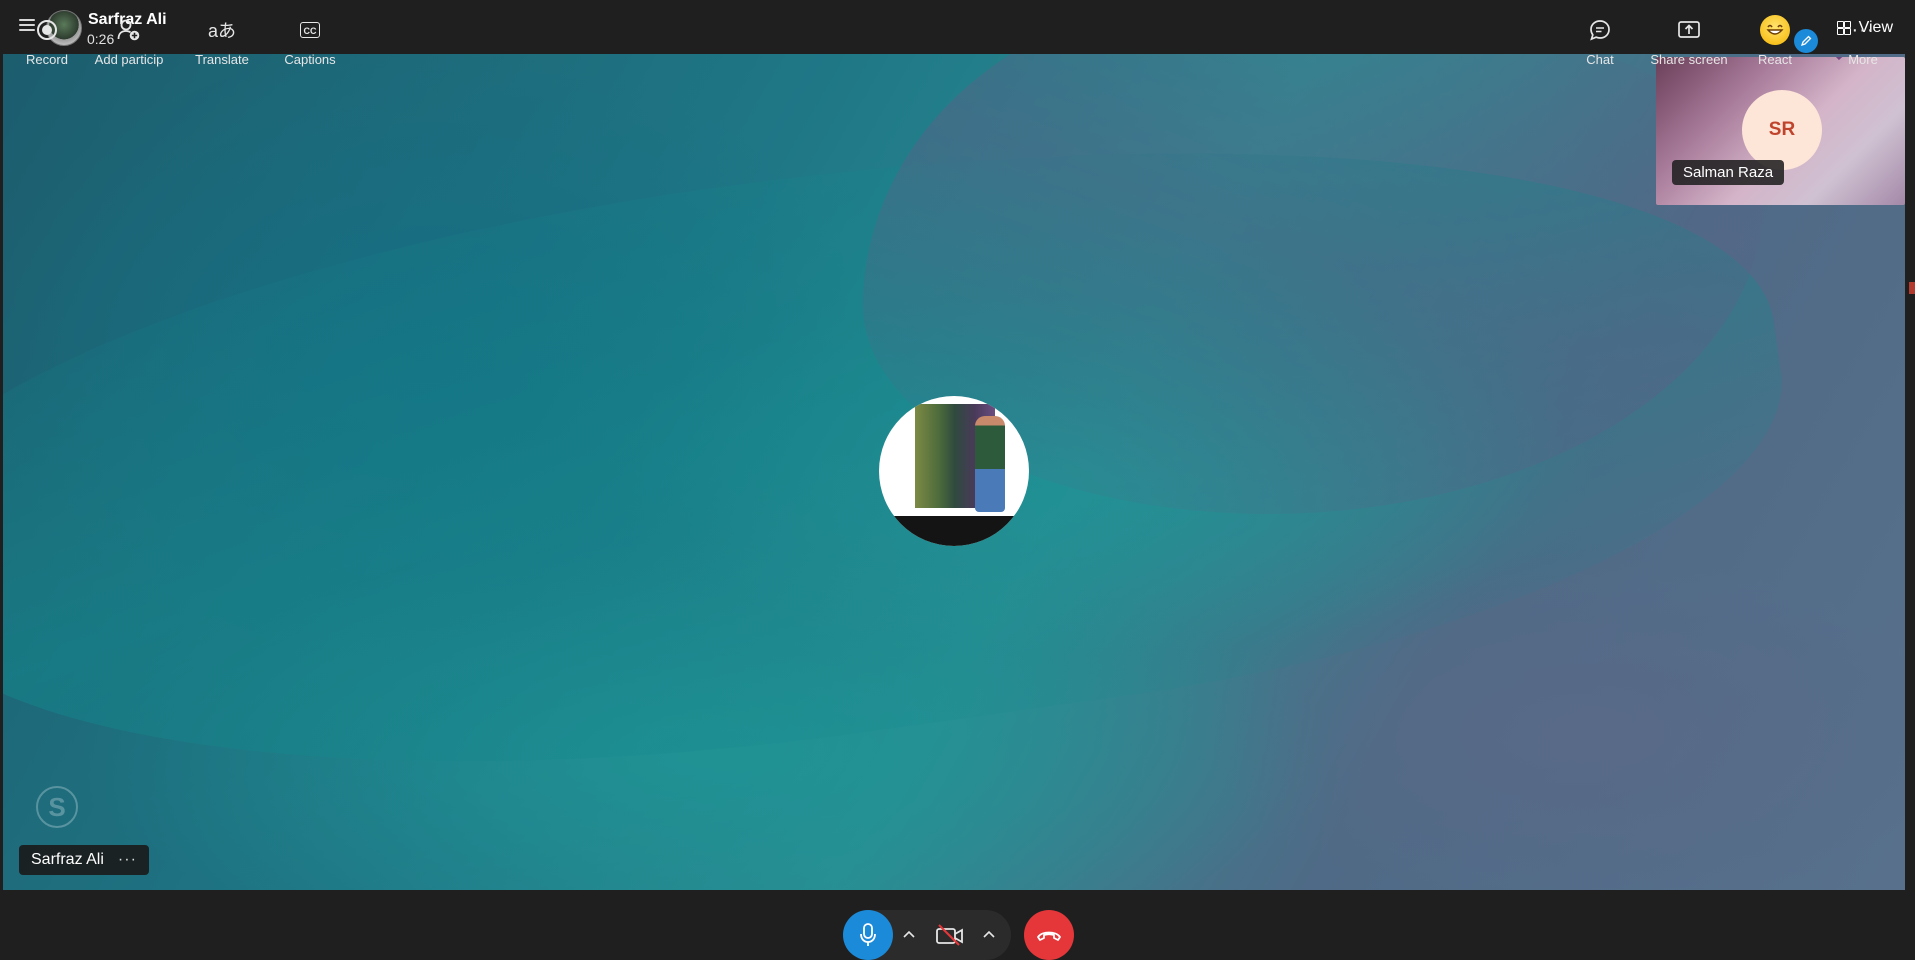 This screenshot has width=1915, height=960. Describe the element at coordinates (1600, 59) in the screenshot. I see `chat-label: Chat` at that location.